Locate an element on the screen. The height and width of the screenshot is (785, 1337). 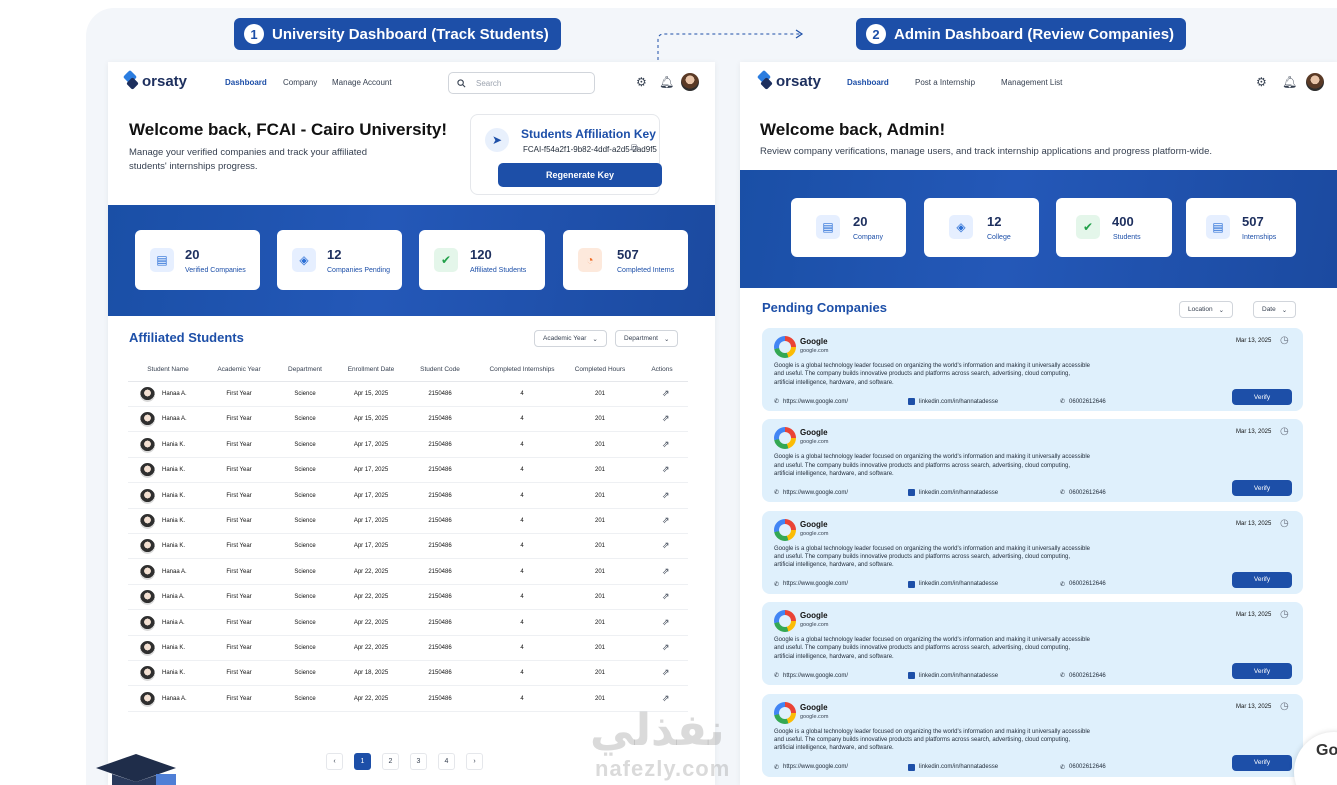
linkedin-icon is located at coordinates (911, 493).